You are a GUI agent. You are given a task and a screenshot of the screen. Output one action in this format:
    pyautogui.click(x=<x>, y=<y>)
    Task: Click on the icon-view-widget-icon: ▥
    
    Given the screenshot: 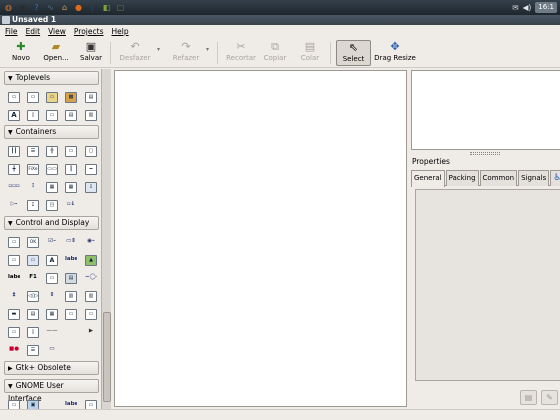 What is the action you would take?
    pyautogui.click(x=91, y=296)
    